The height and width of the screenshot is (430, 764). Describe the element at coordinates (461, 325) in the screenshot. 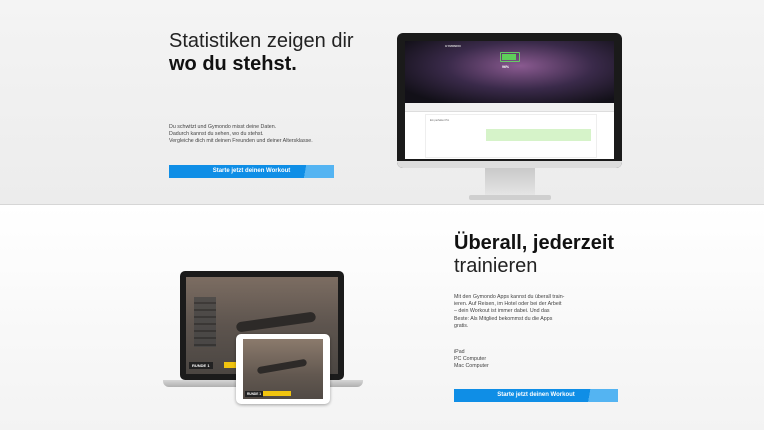

I see `anywhere-body-line5: gratis.` at that location.